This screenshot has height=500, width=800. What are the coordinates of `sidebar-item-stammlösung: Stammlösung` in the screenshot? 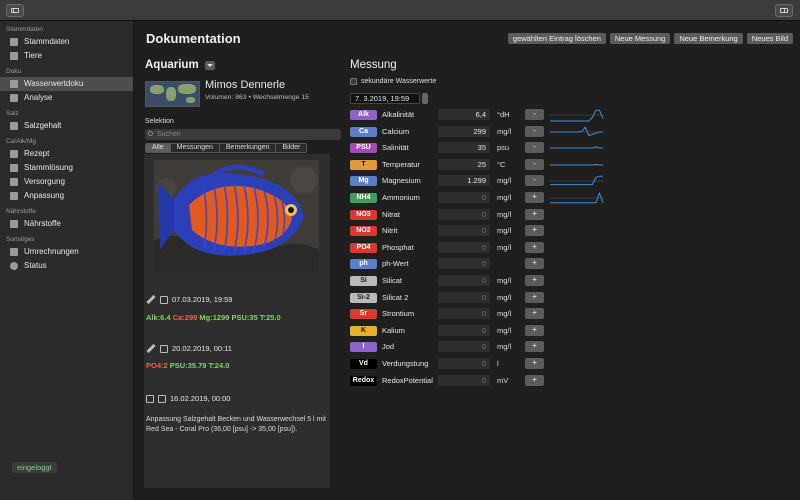 It's located at (66, 168).